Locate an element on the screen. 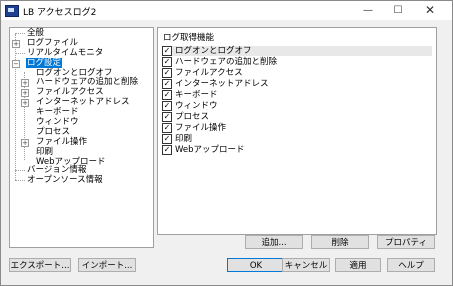 The height and width of the screenshot is (286, 453). tree-item-label: キーボード is located at coordinates (57, 112).